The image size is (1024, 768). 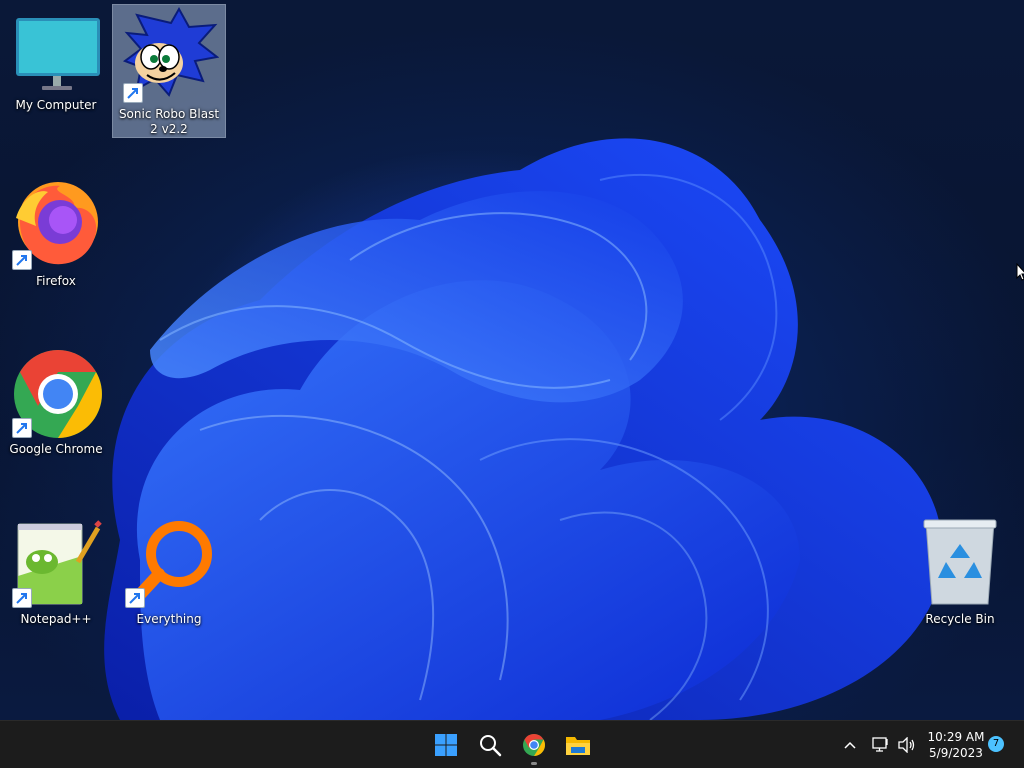 I want to click on start-button, so click(x=446, y=745).